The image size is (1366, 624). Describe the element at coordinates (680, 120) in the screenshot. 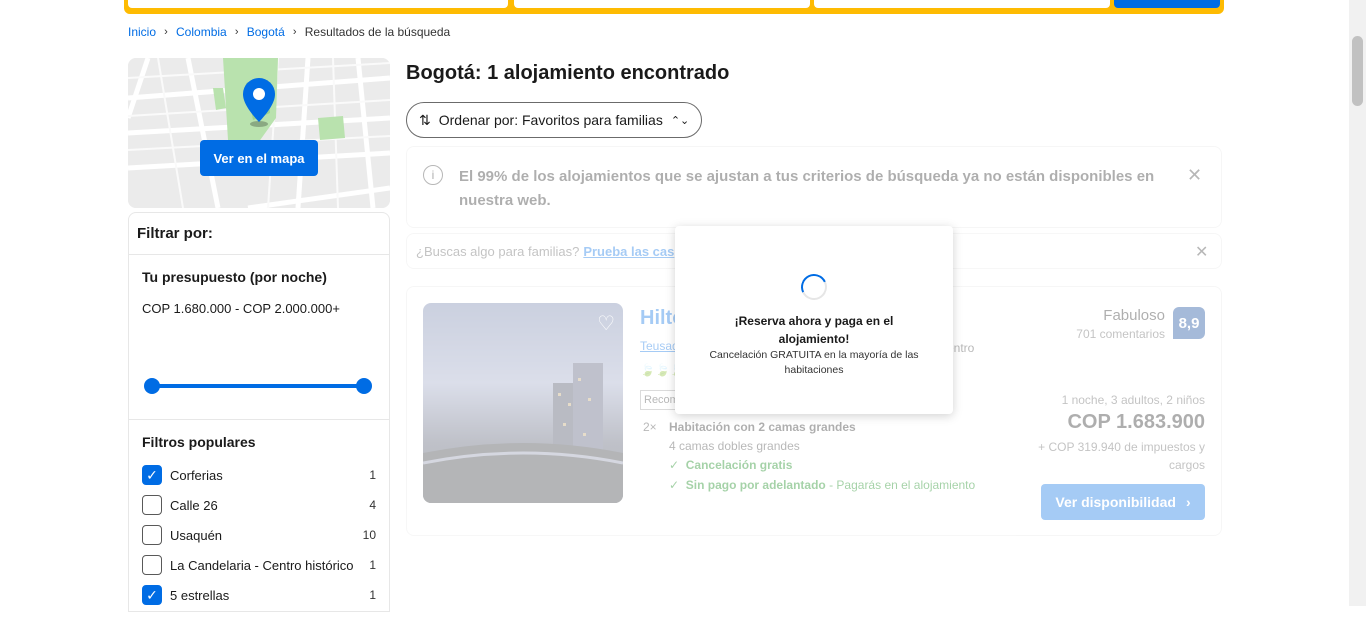

I see `chevron-updown-icon: ⌃⌄` at that location.